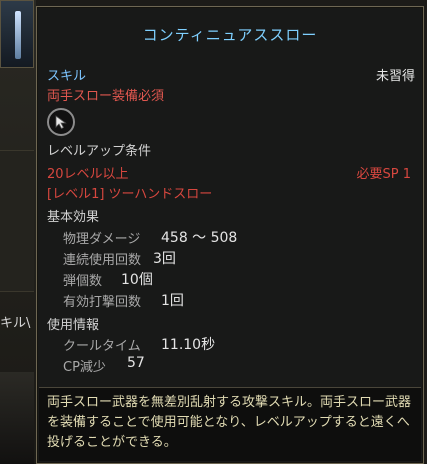  Describe the element at coordinates (88, 174) in the screenshot. I see `level-requirement: 20レベル以上` at that location.